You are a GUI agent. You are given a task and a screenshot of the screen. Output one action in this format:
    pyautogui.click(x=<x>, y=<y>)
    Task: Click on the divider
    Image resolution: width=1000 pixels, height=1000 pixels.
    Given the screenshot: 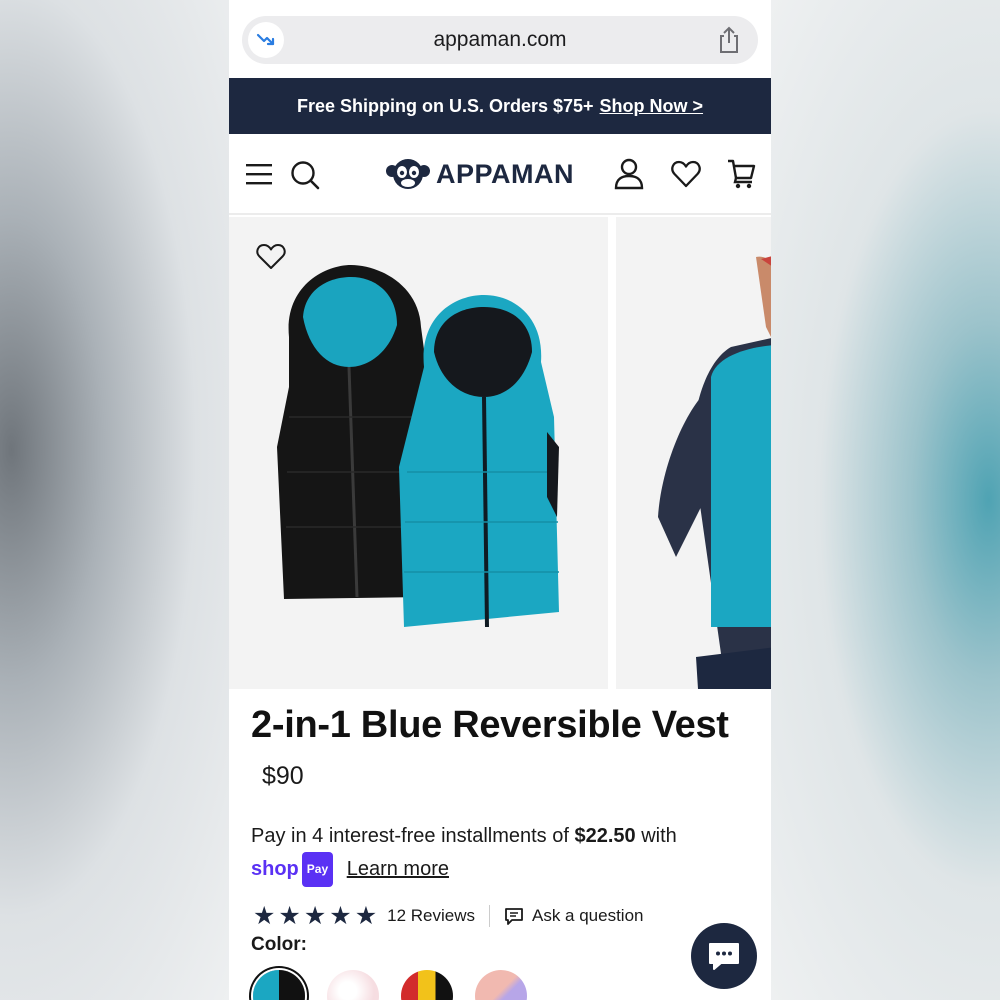 What is the action you would take?
    pyautogui.click(x=489, y=916)
    